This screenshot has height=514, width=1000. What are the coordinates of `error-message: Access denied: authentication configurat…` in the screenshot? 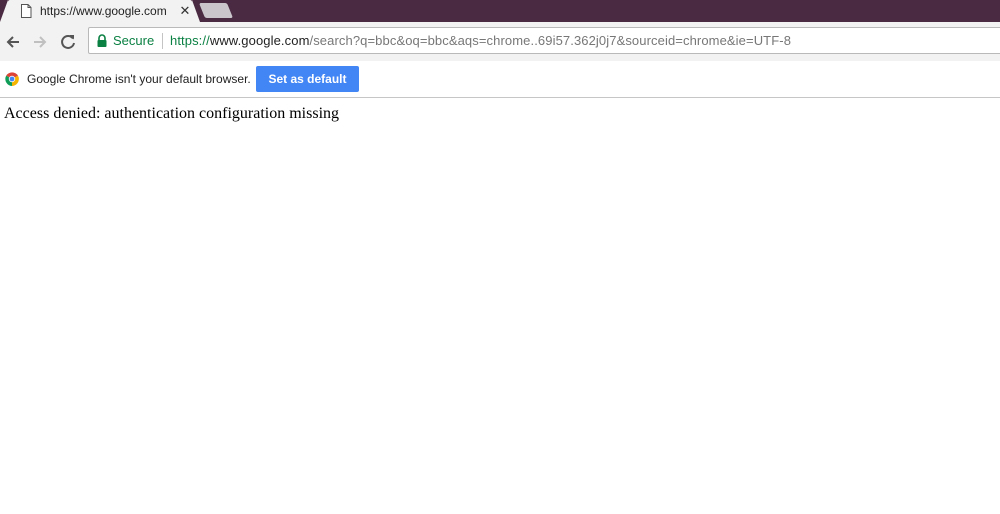 It's located at (172, 113).